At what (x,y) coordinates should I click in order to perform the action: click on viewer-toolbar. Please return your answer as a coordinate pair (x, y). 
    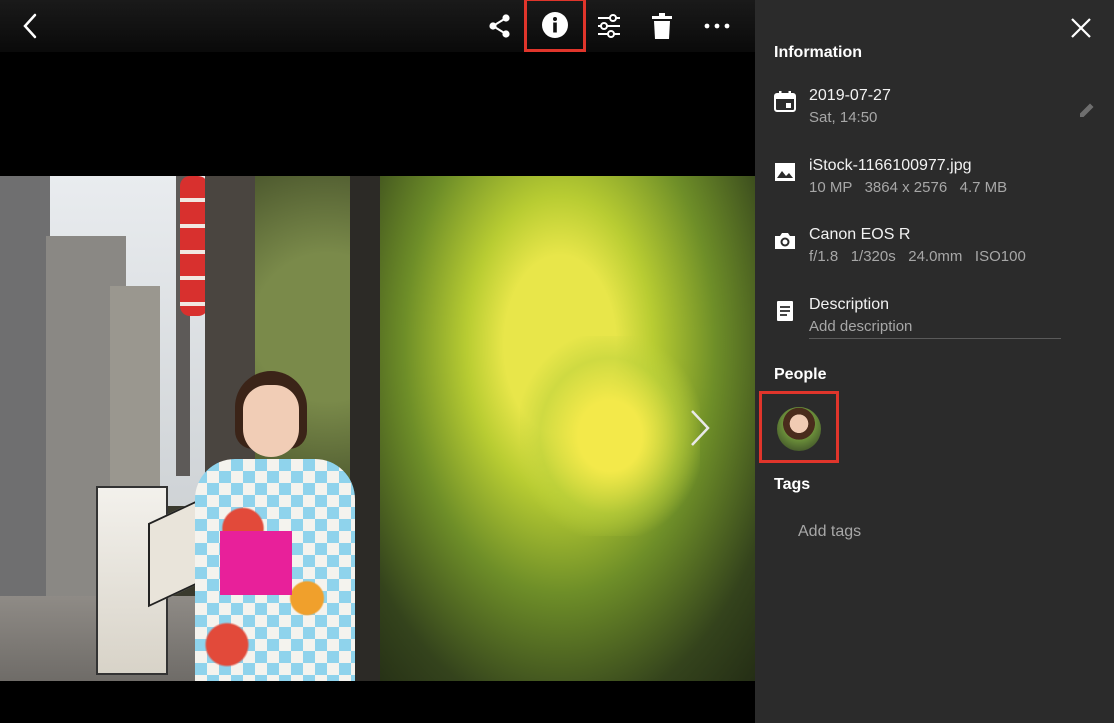
    Looking at the image, I should click on (377, 26).